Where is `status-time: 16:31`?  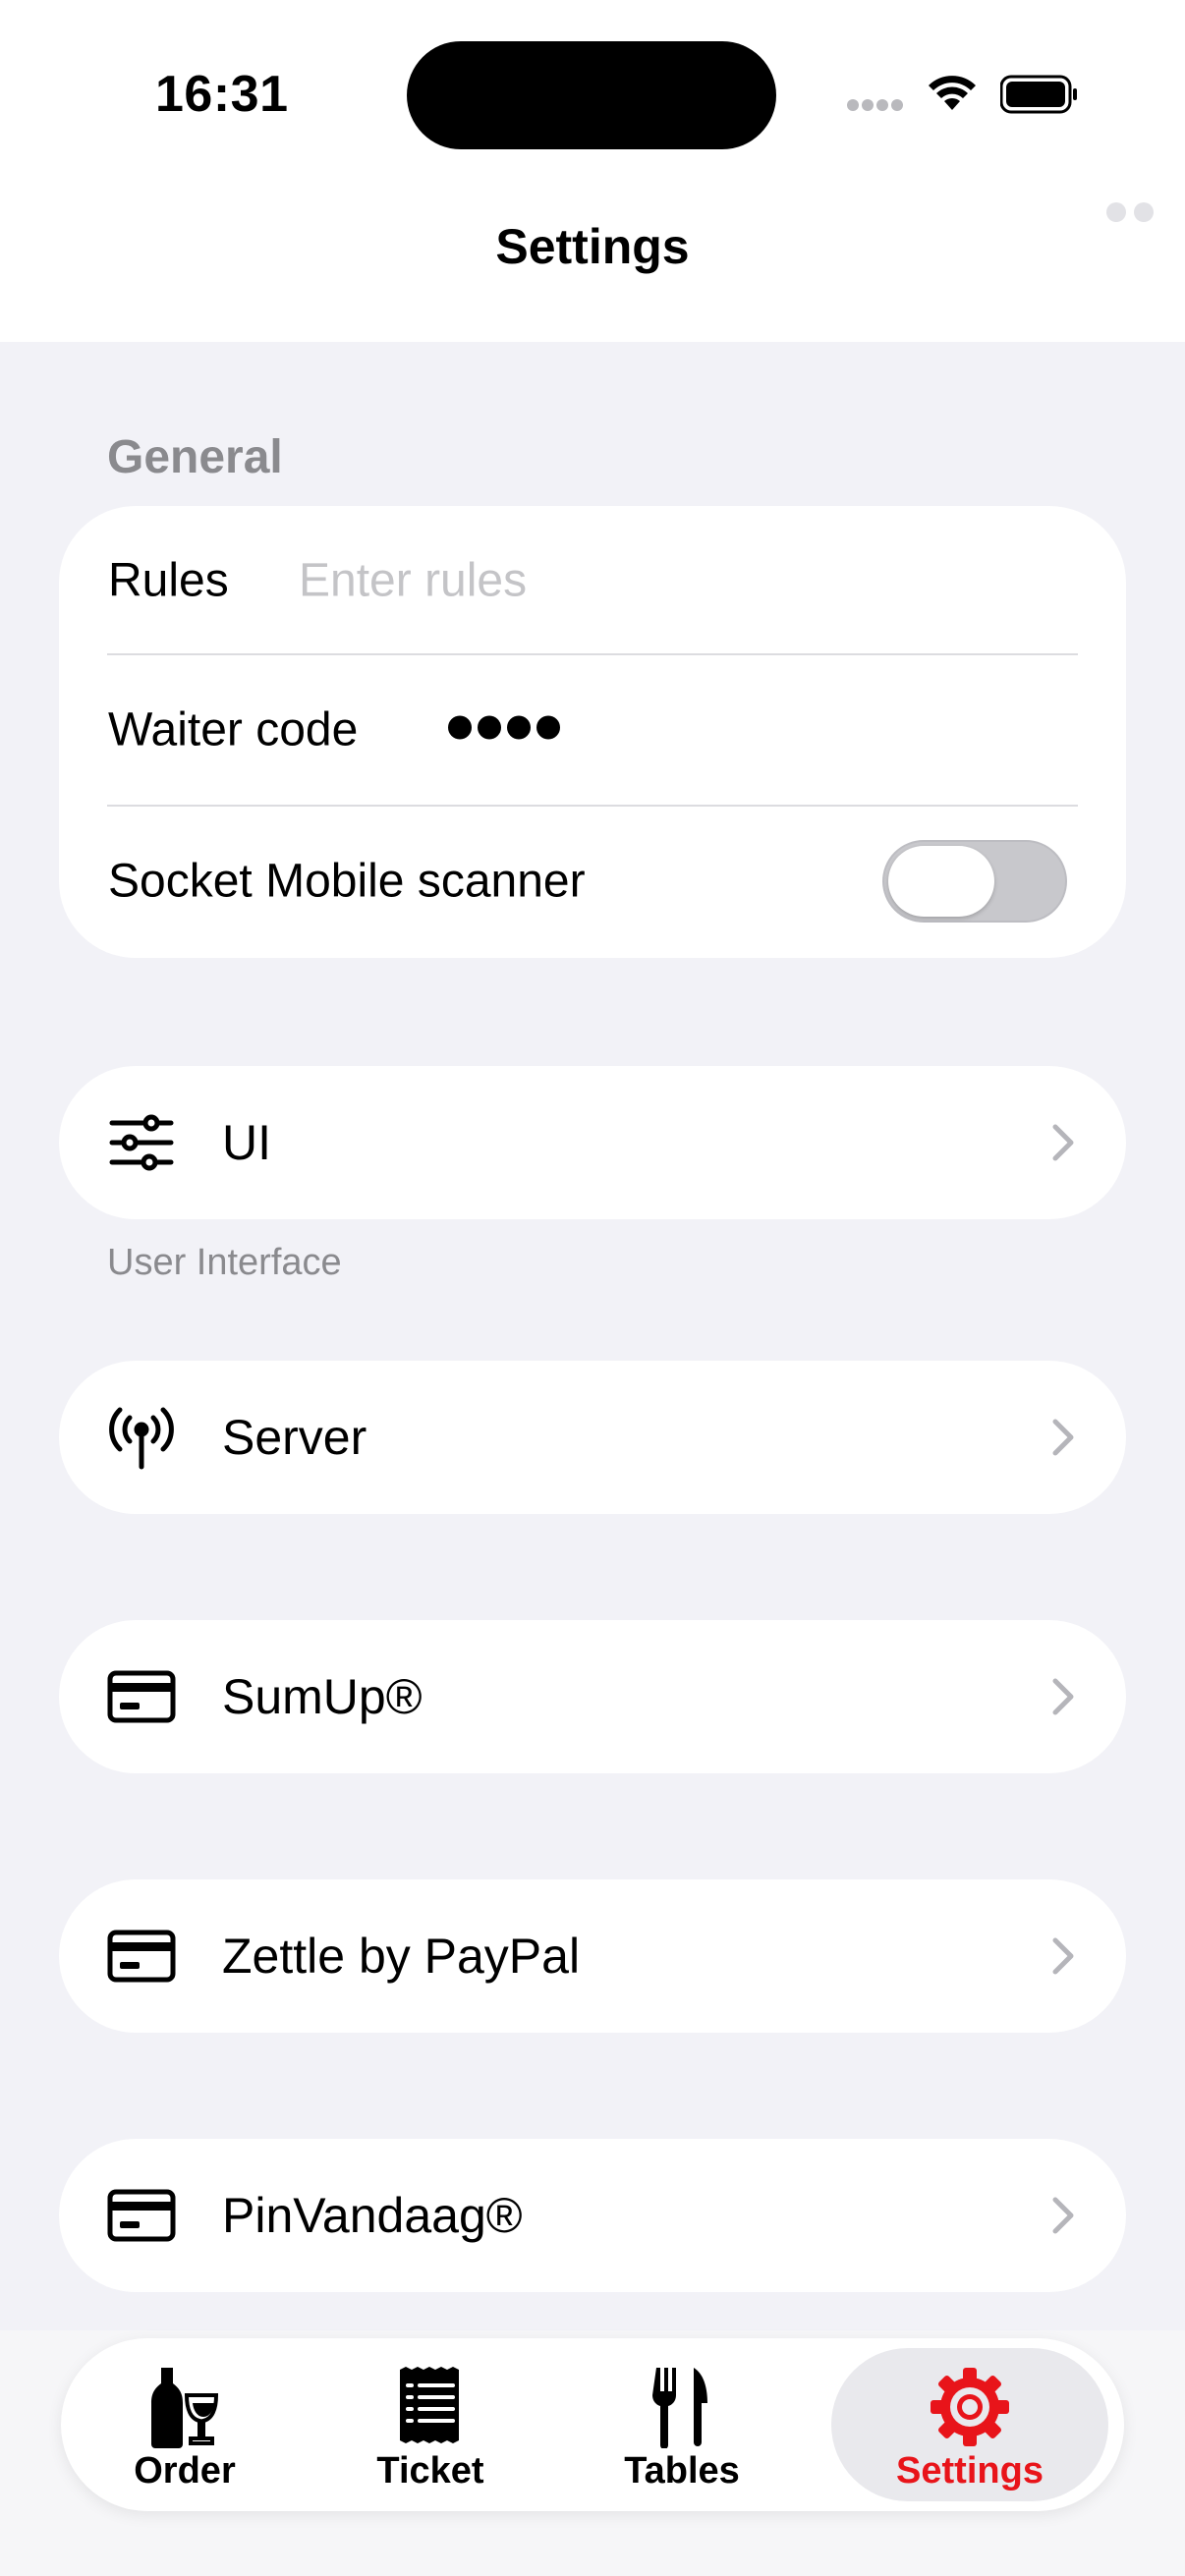
status-time: 16:31 is located at coordinates (222, 94).